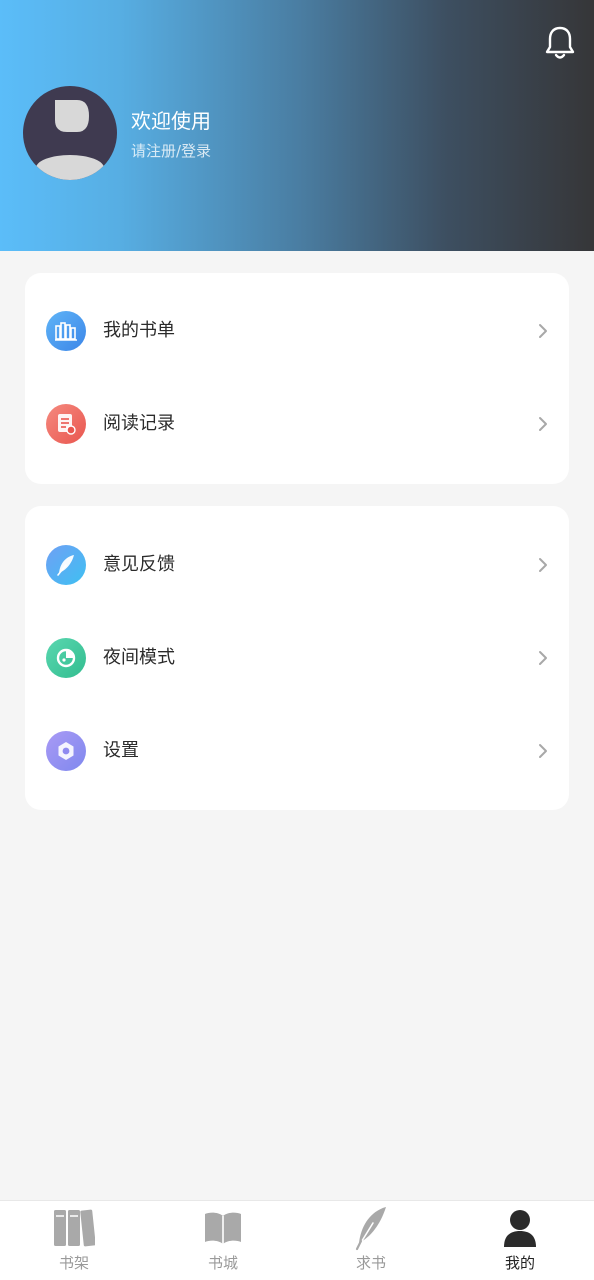 This screenshot has height=1280, width=594. I want to click on tab-bookshelf: 书架, so click(74, 1240).